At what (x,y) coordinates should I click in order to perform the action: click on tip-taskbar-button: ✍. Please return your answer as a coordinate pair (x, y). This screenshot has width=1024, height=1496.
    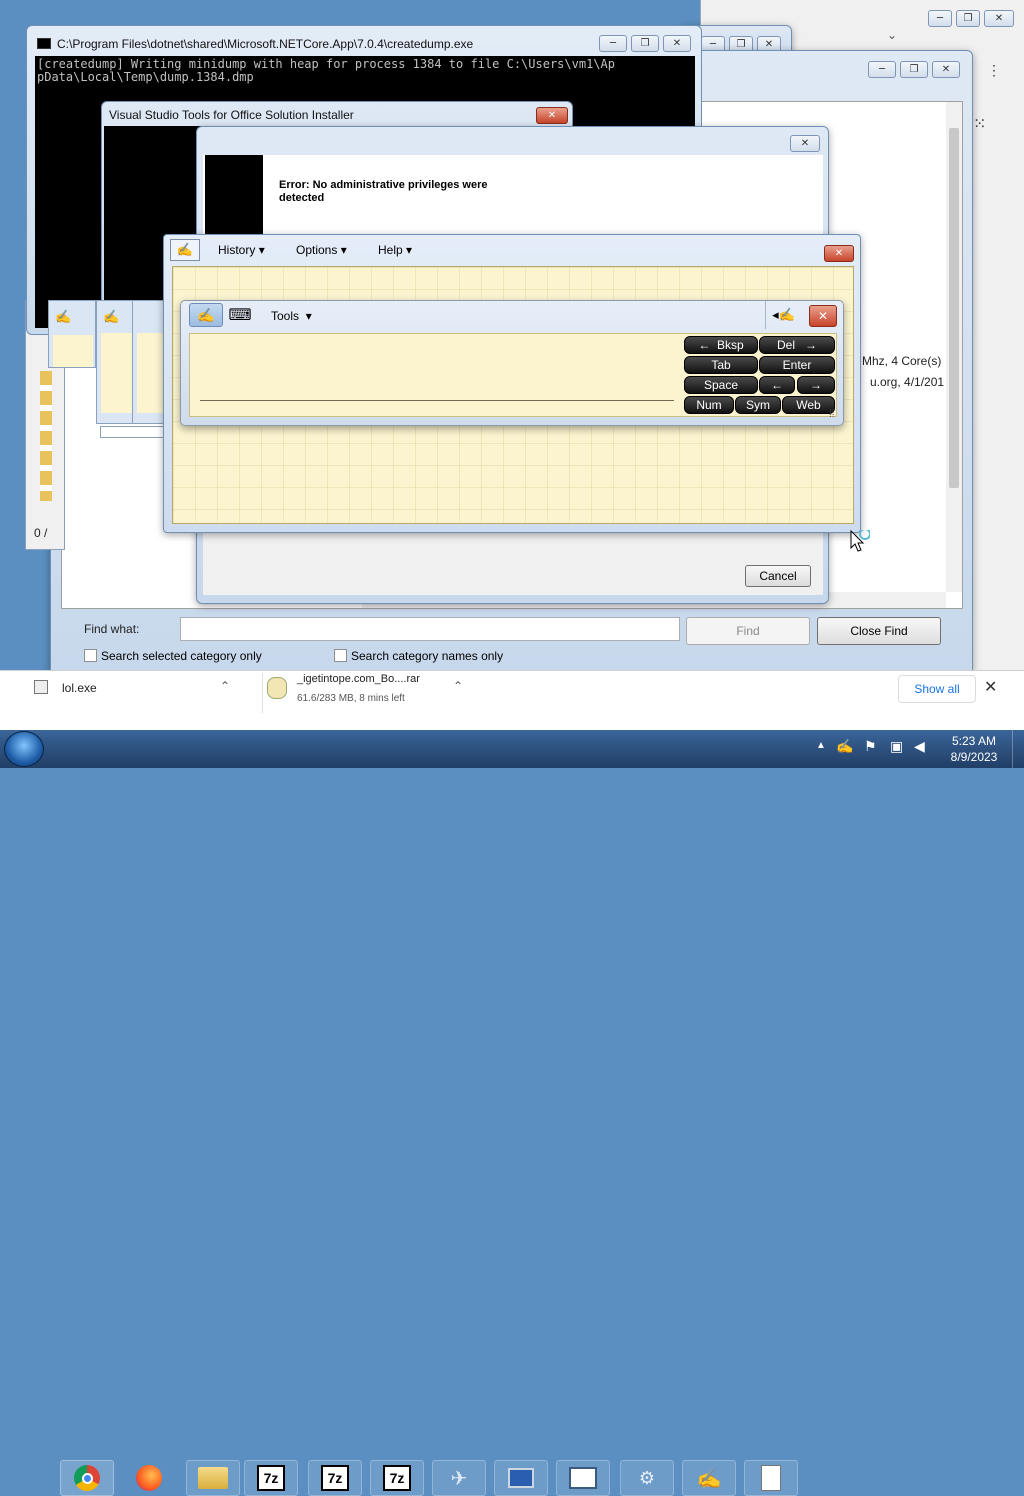
    Looking at the image, I should click on (709, 1478).